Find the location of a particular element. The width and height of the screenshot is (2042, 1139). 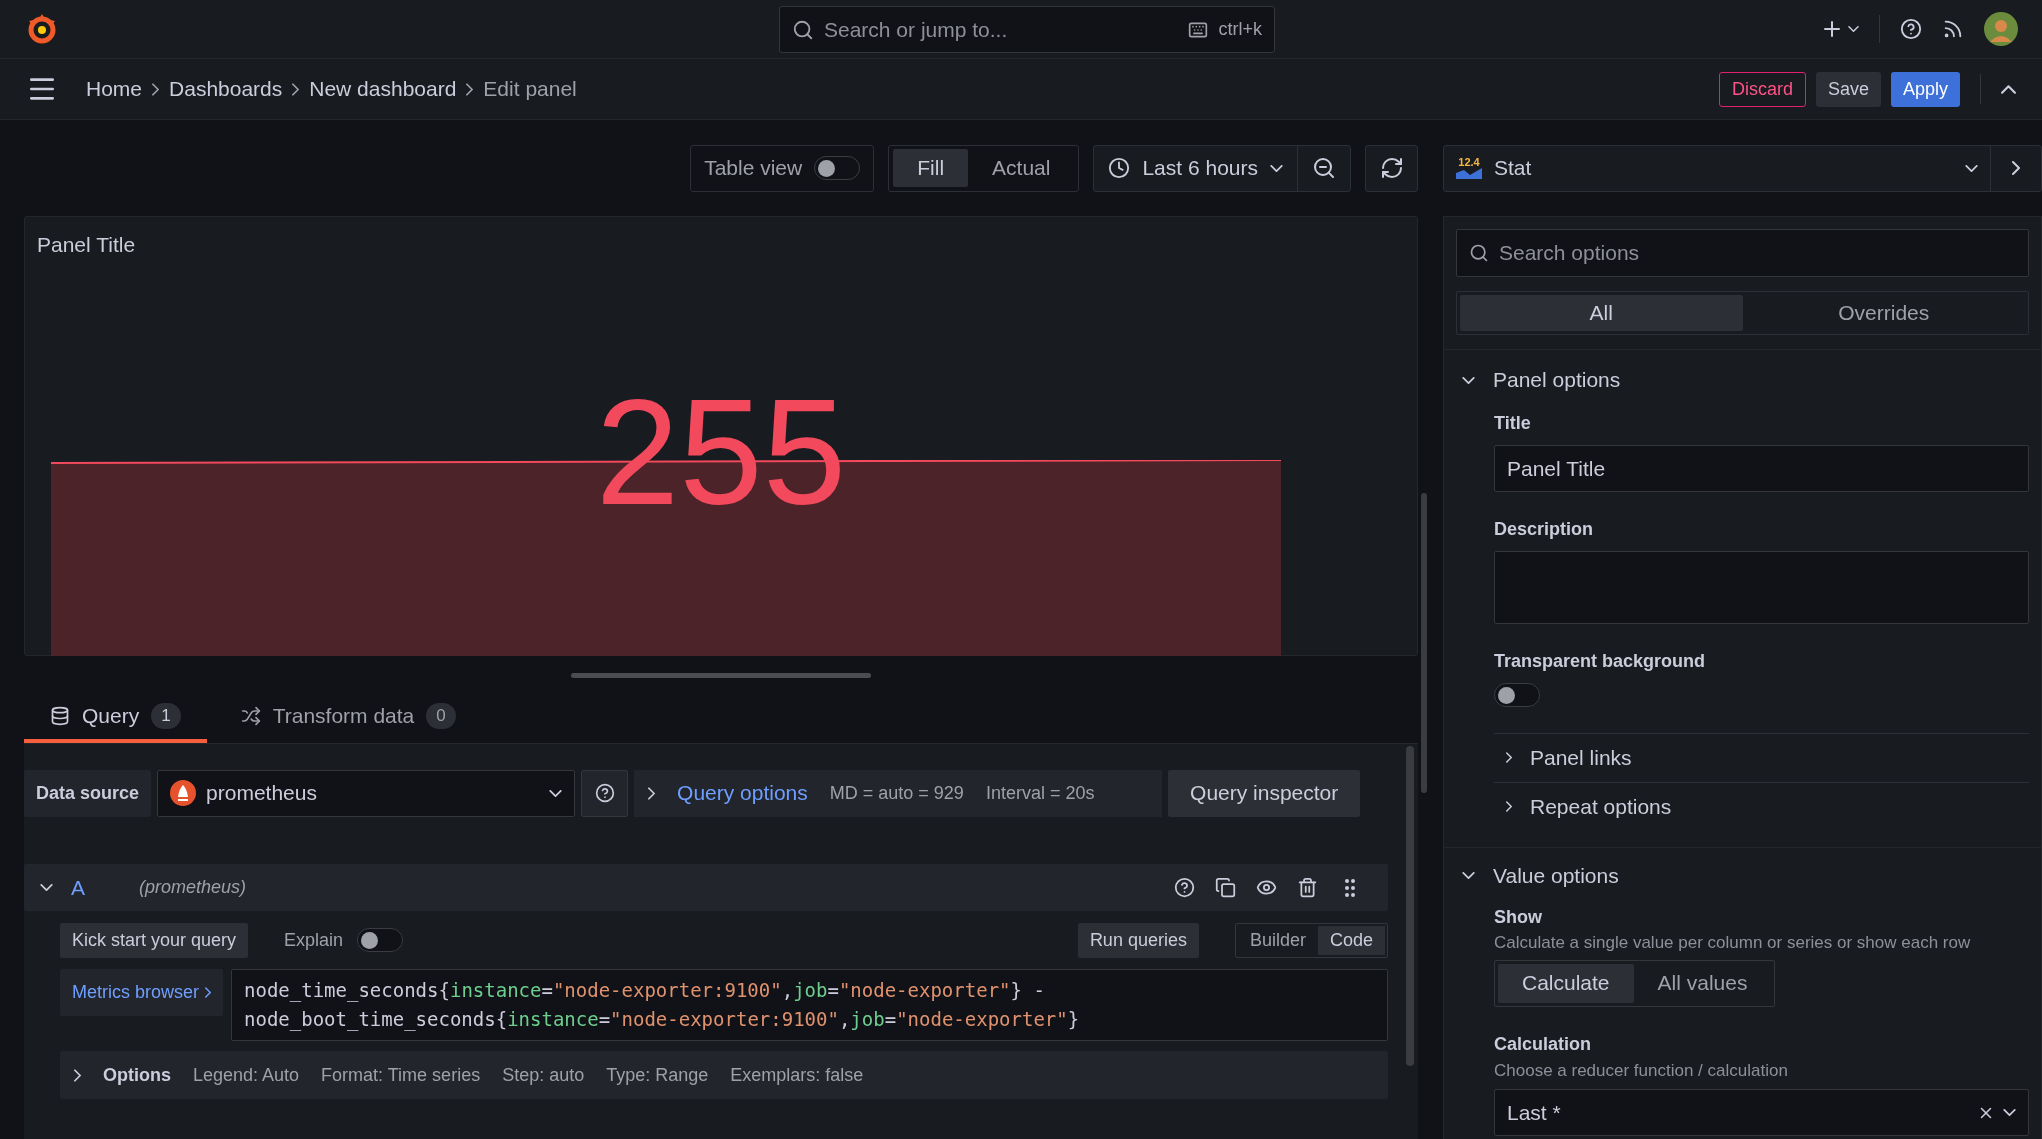

resize-handle is located at coordinates (721, 675).